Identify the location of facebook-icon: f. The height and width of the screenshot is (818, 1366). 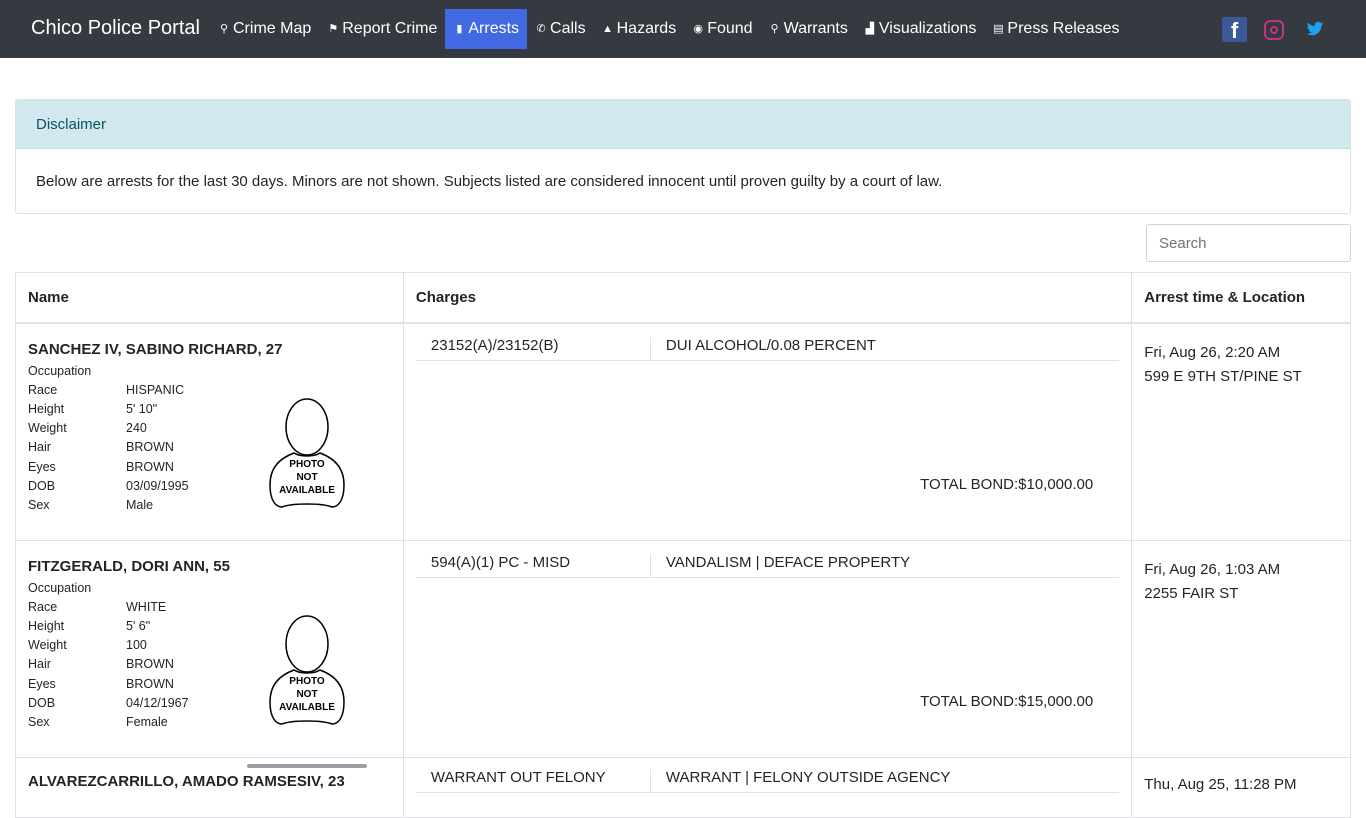
(1234, 30).